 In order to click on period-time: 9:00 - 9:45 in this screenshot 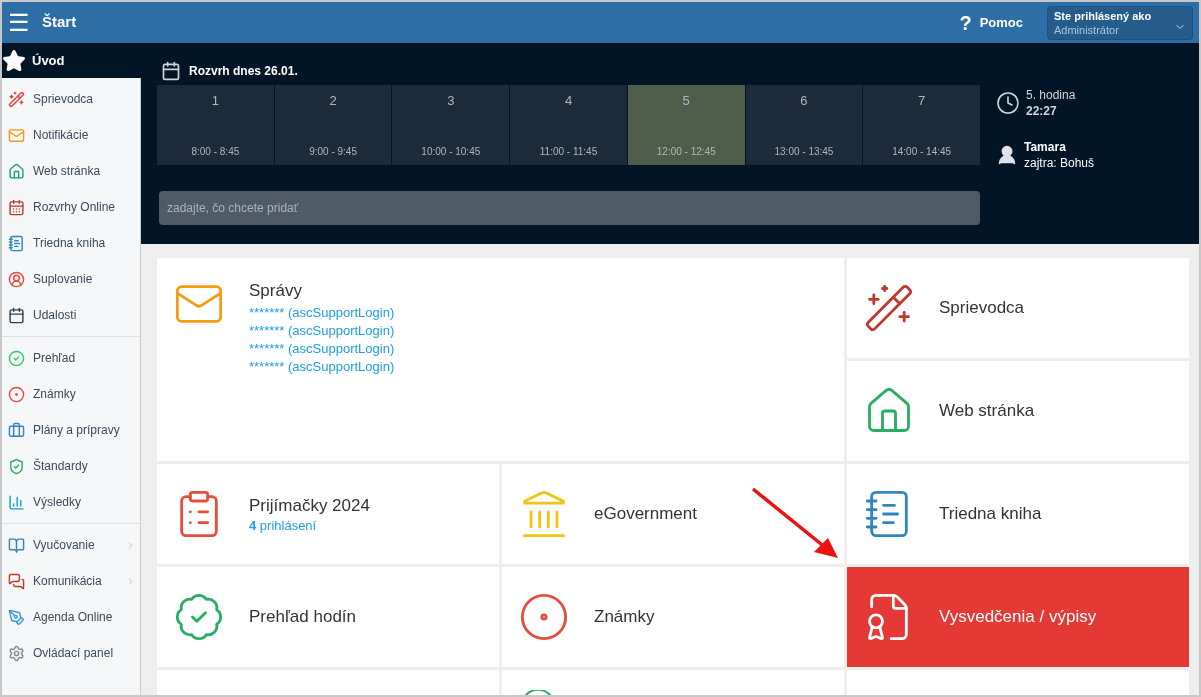, I will do `click(333, 152)`.